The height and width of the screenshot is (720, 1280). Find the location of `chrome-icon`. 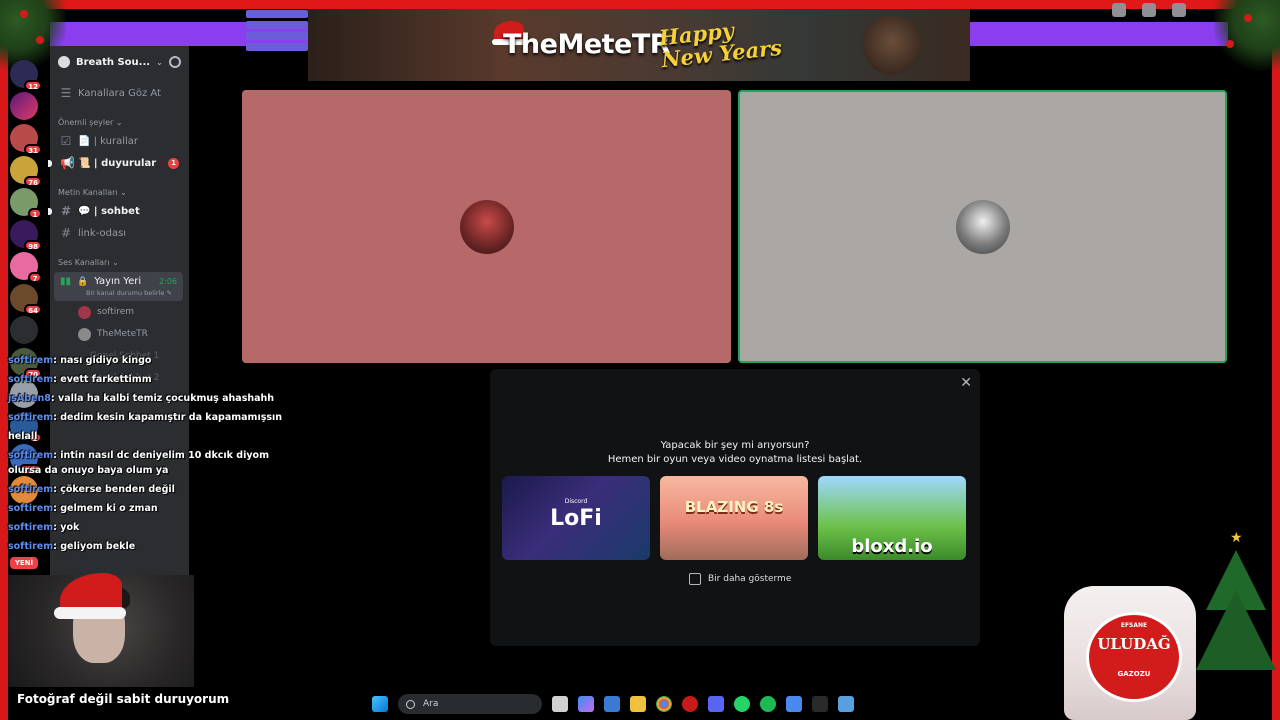

chrome-icon is located at coordinates (664, 704).